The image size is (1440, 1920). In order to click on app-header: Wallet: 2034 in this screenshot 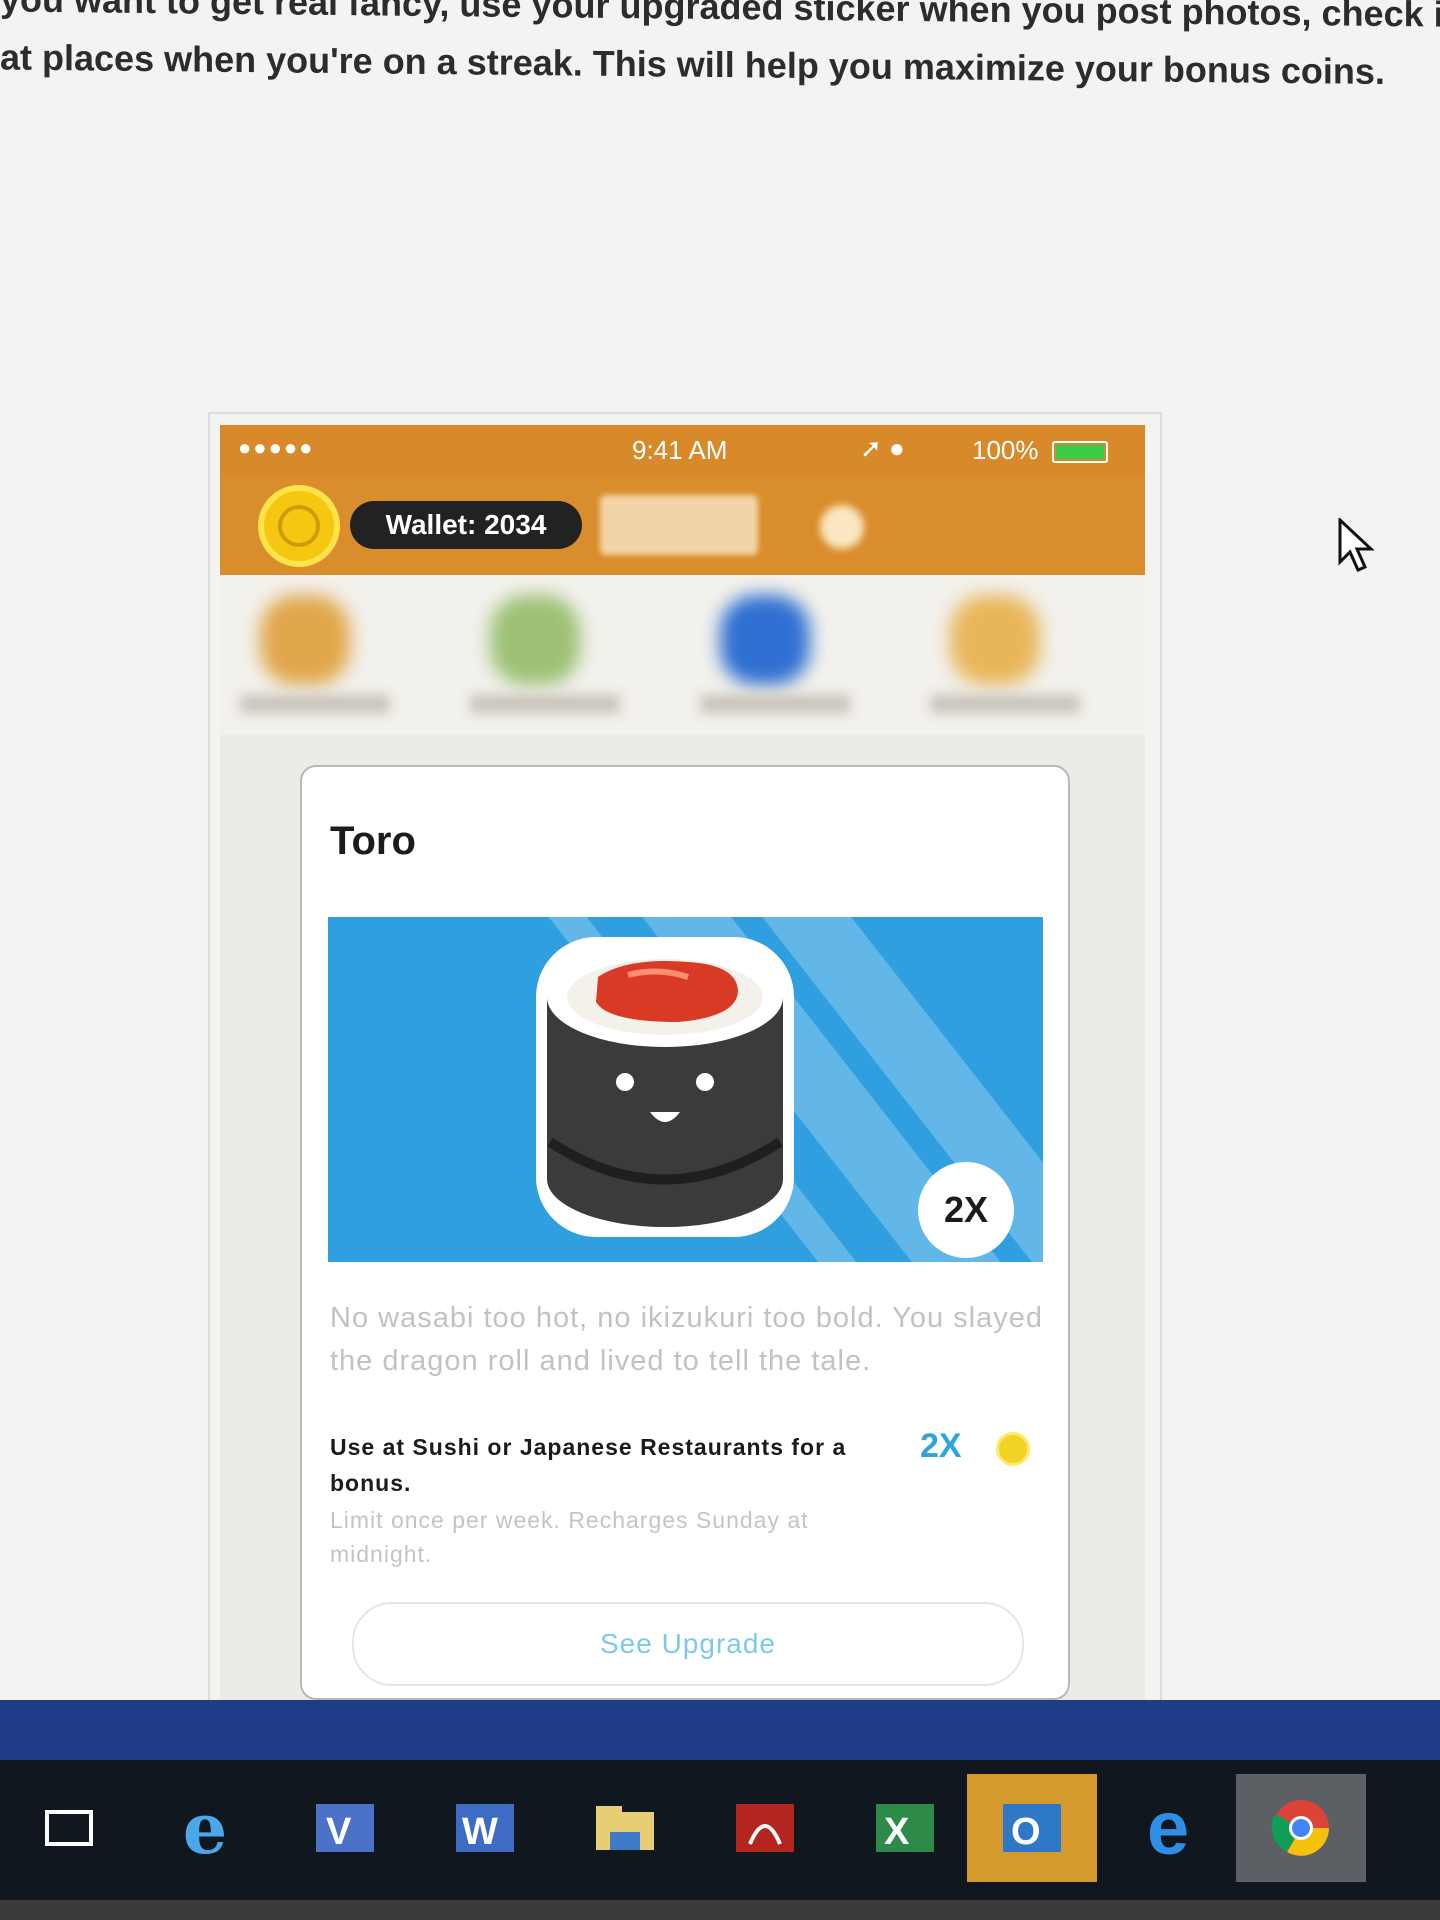, I will do `click(682, 525)`.